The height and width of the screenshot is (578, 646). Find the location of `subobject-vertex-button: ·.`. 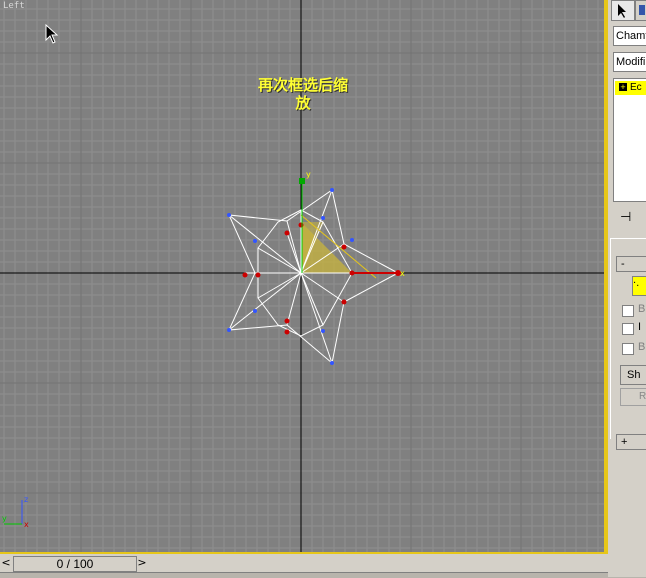

subobject-vertex-button: ·. is located at coordinates (639, 286).